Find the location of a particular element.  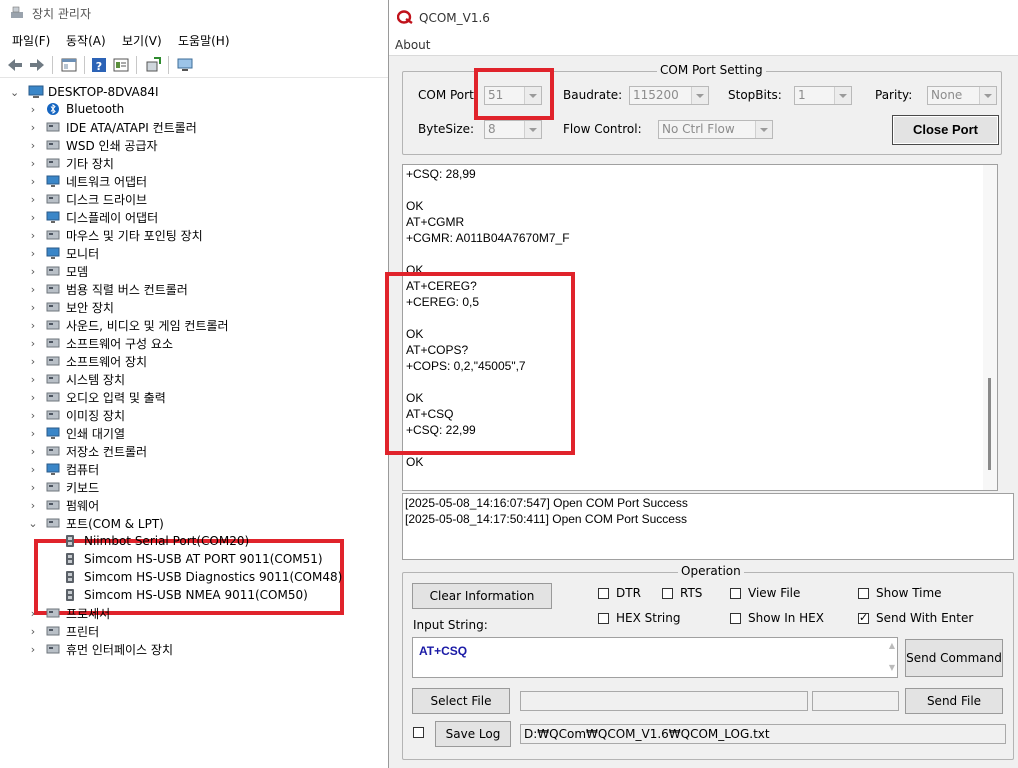

stopbits-select: 1 is located at coordinates (823, 95).